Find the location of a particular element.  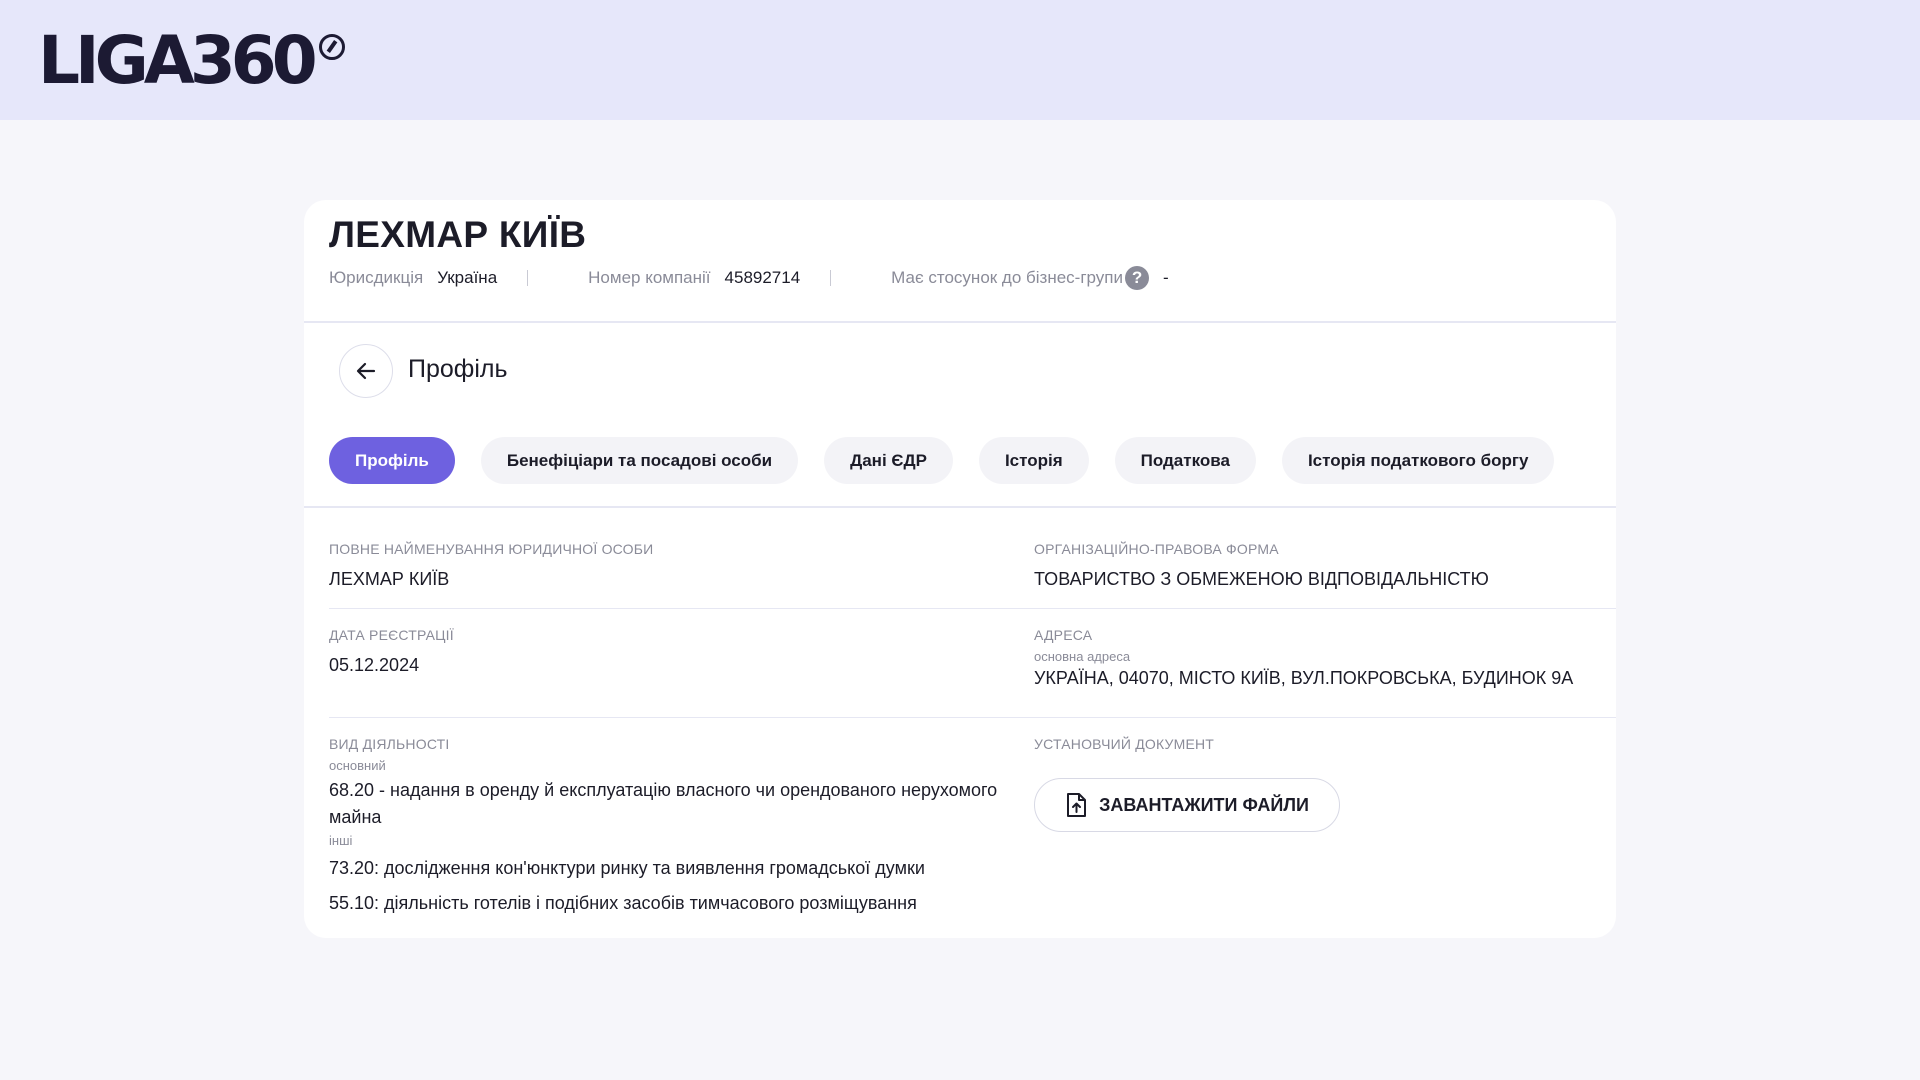

logo-mark-icon is located at coordinates (331, 47).